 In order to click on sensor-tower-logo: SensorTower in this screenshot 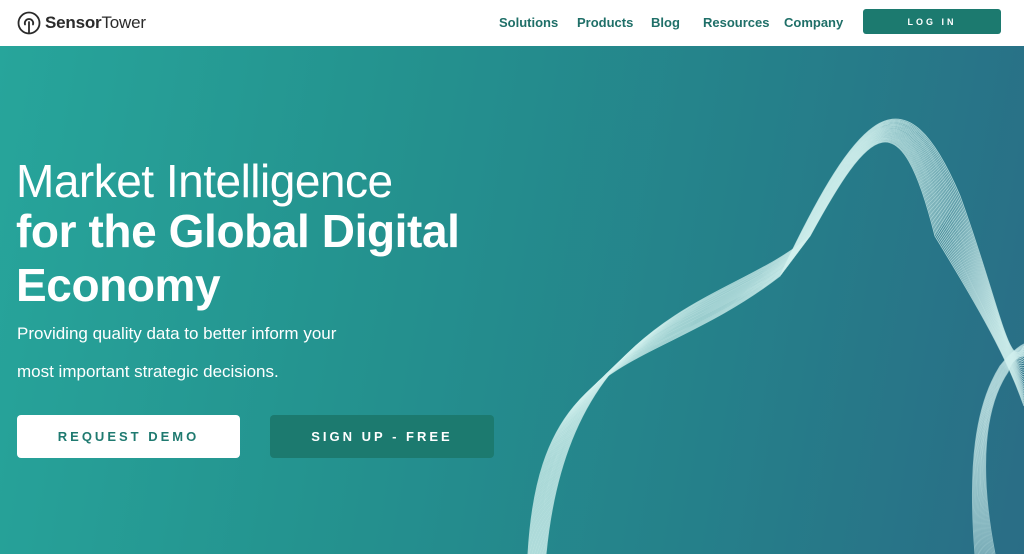, I will do `click(81, 23)`.